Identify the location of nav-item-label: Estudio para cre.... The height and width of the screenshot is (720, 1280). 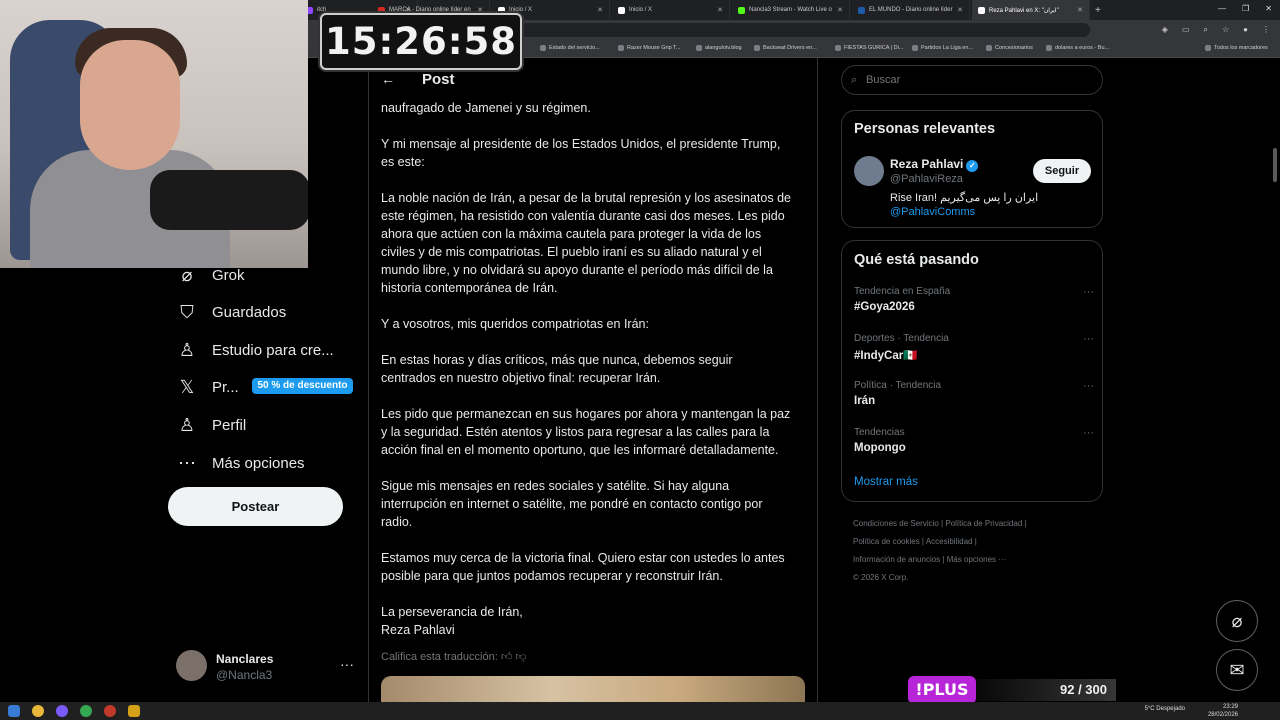
(273, 350).